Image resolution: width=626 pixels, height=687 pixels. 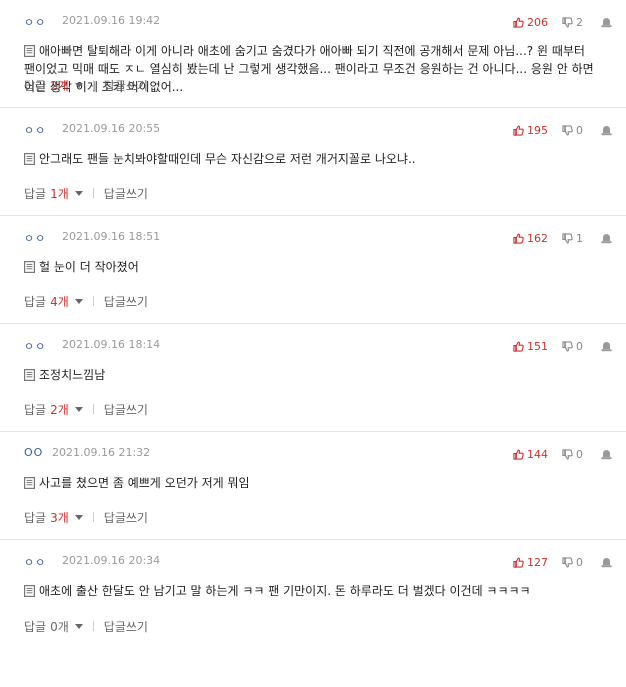 I want to click on reply-toggle: 답글 1개, so click(x=53, y=193).